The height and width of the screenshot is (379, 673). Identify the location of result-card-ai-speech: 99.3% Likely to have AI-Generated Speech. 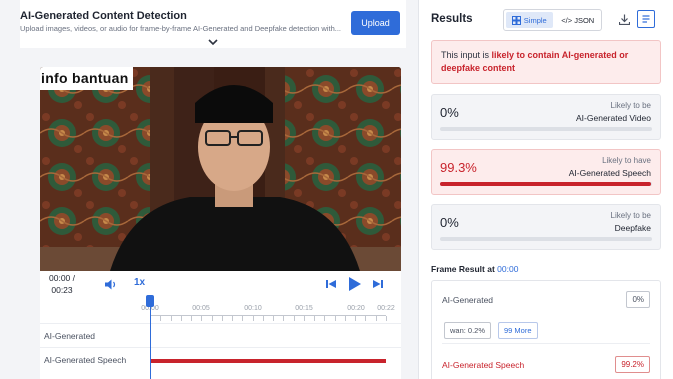
(546, 172).